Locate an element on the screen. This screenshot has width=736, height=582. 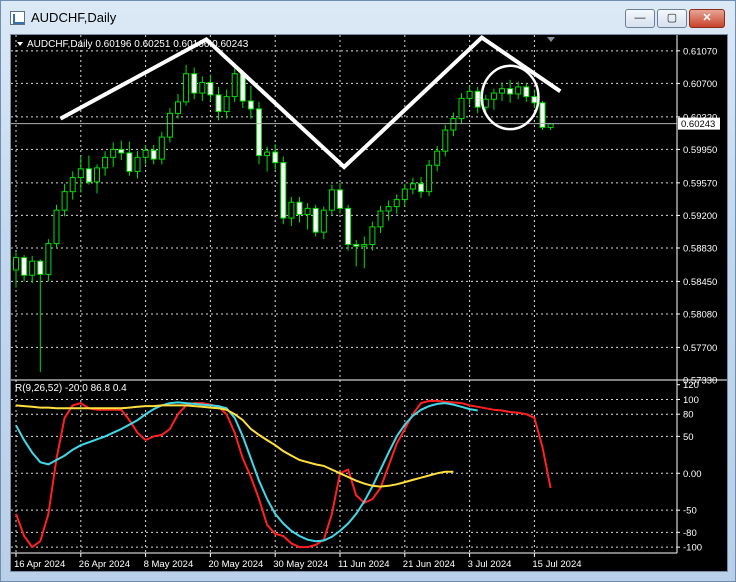
close-button: ✕ is located at coordinates (707, 18).